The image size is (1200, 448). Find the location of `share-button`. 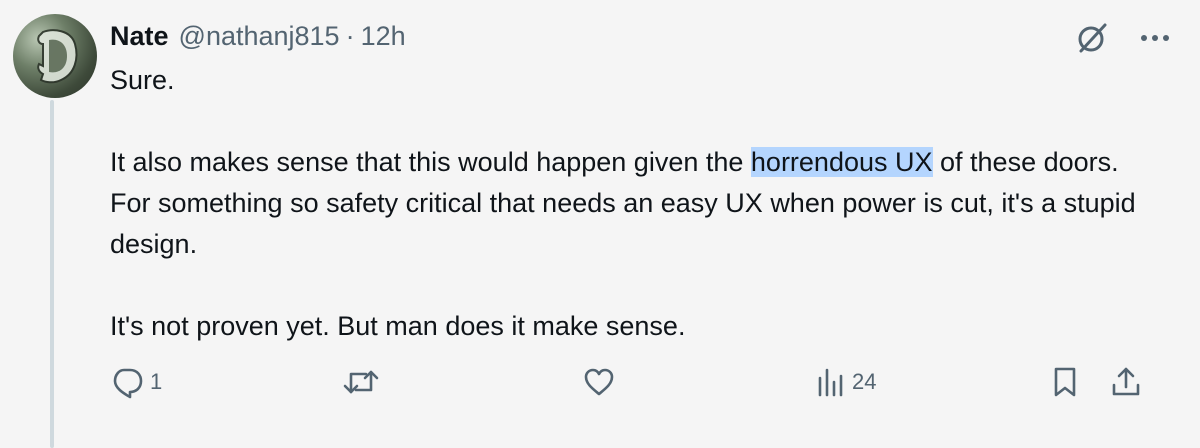

share-button is located at coordinates (1126, 382).